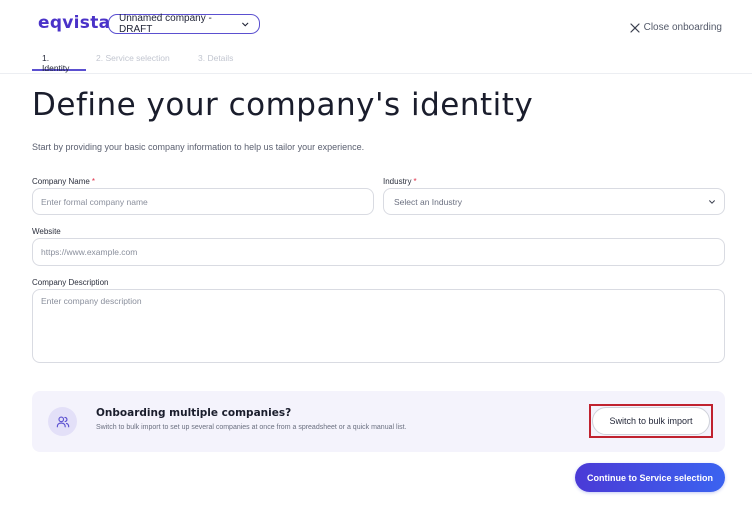  I want to click on tab-identity: 1. Identity, so click(59, 62).